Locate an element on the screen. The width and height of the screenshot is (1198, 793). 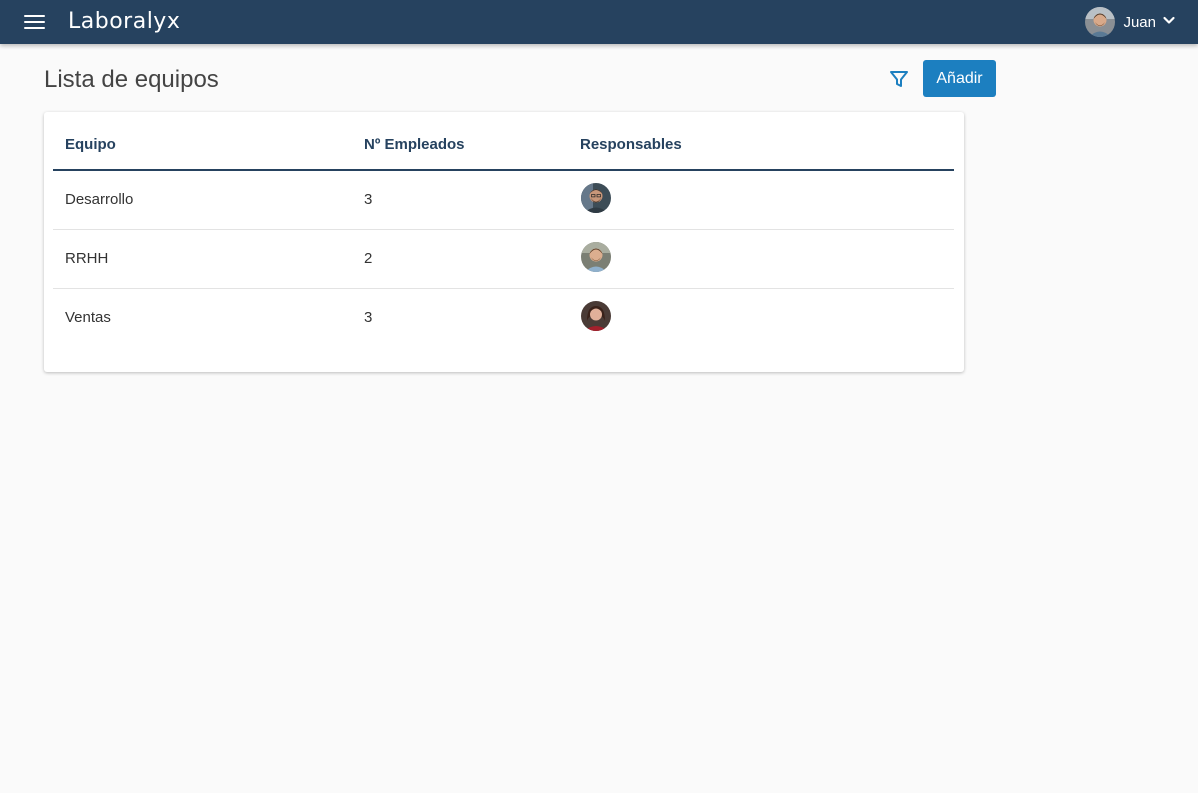
add-button: Añadir is located at coordinates (959, 78).